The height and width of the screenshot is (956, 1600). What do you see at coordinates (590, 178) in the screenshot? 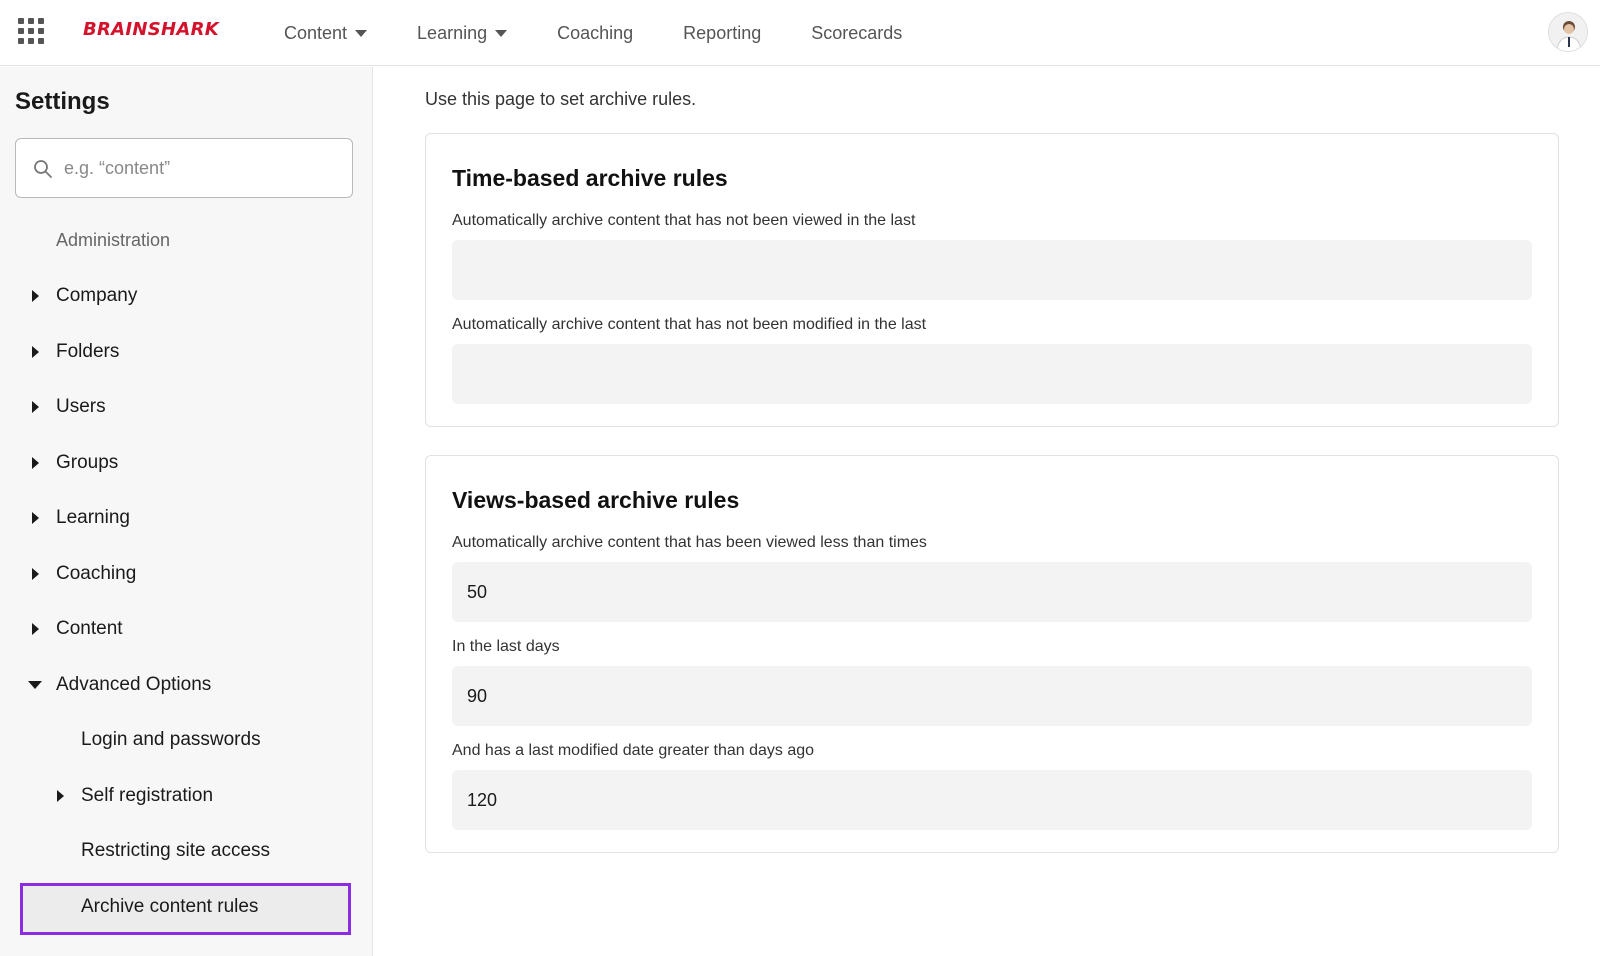
I see `card-title: Time-based archive rules` at bounding box center [590, 178].